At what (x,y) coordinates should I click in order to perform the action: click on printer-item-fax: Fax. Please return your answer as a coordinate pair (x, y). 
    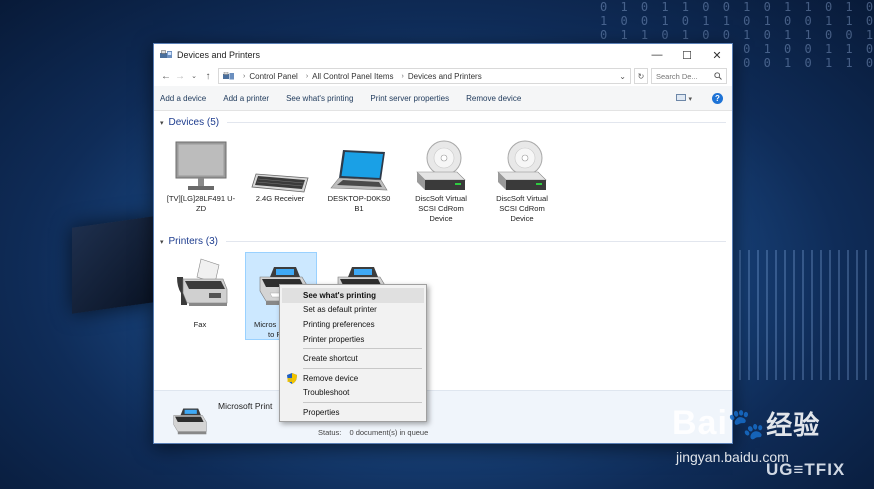
    Looking at the image, I should click on (200, 291).